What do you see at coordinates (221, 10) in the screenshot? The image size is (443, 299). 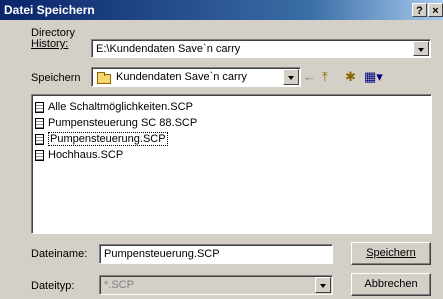 I see `title-bar: Datei Speichern ? ×` at bounding box center [221, 10].